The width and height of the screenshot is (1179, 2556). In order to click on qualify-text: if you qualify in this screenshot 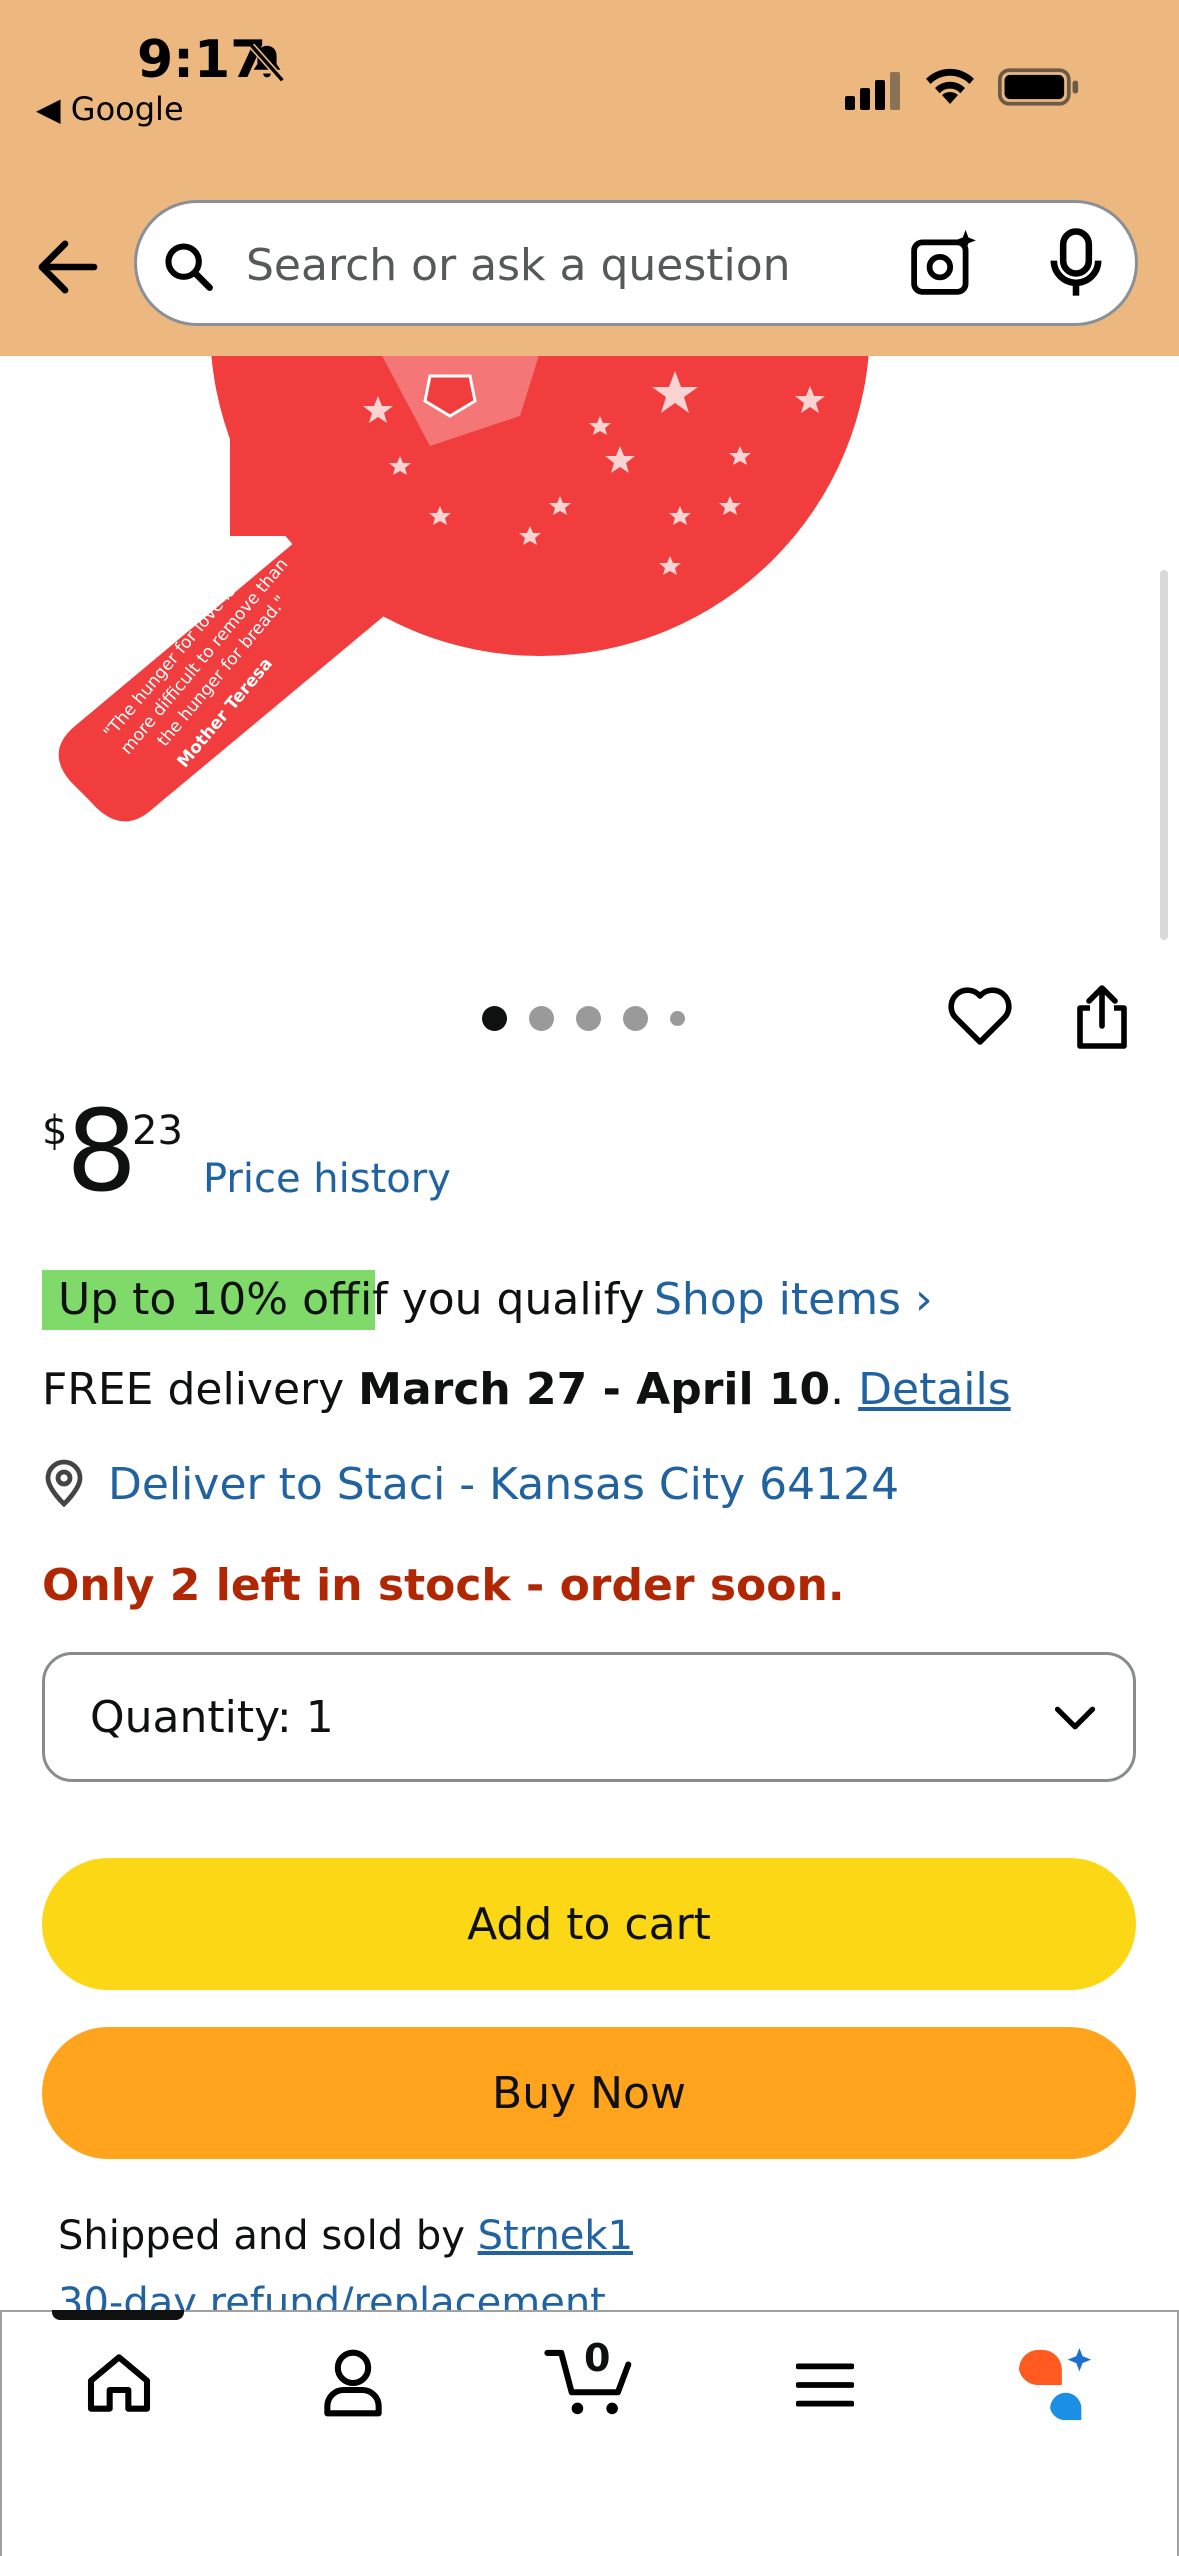, I will do `click(502, 1299)`.